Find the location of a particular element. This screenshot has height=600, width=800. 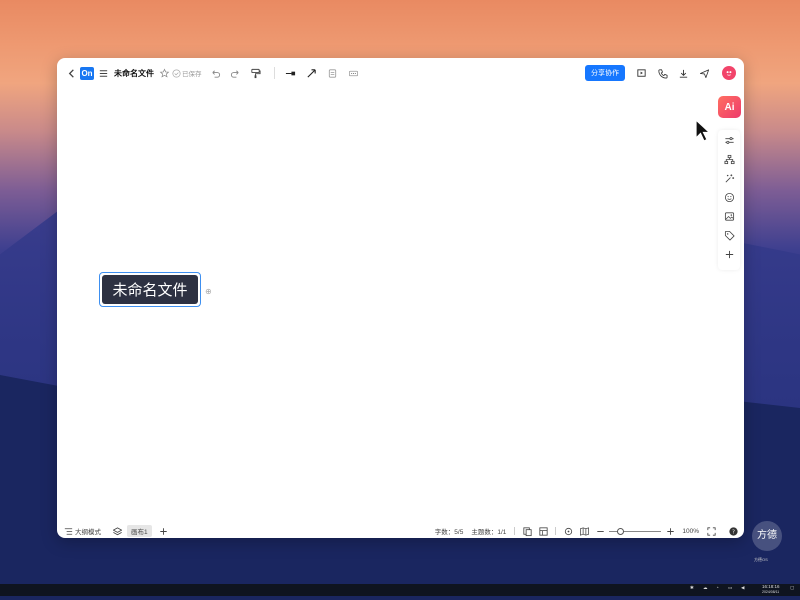

right-tool-panel is located at coordinates (729, 200).